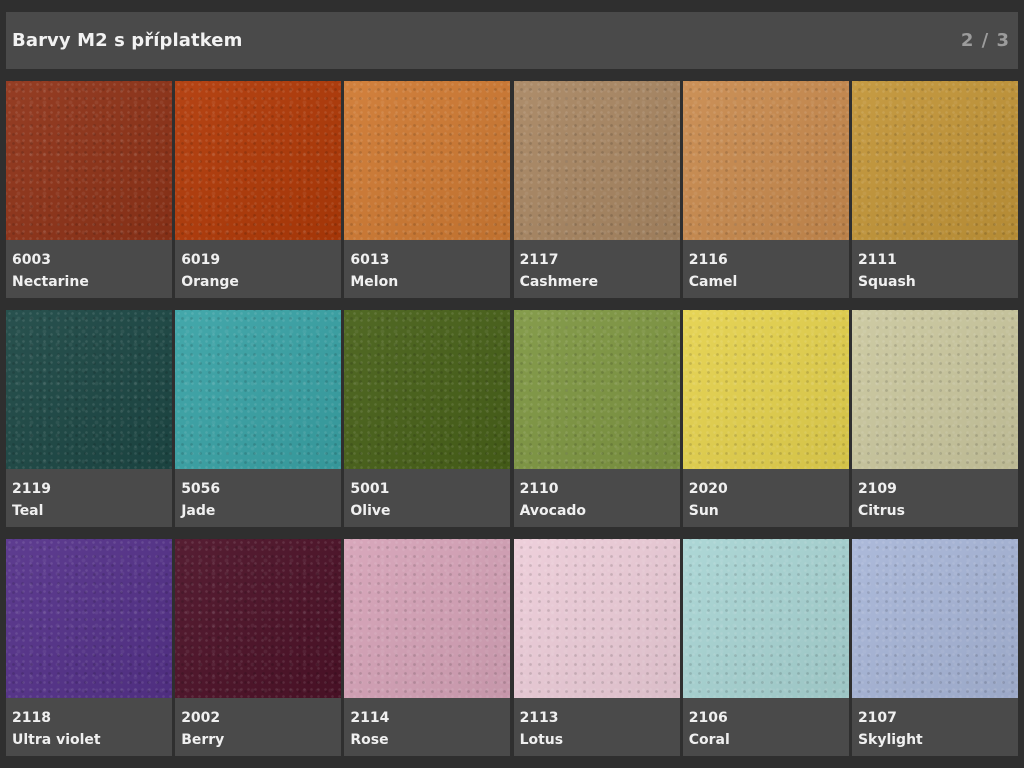  What do you see at coordinates (56, 740) in the screenshot?
I see `swatch-name: Ultra violet` at bounding box center [56, 740].